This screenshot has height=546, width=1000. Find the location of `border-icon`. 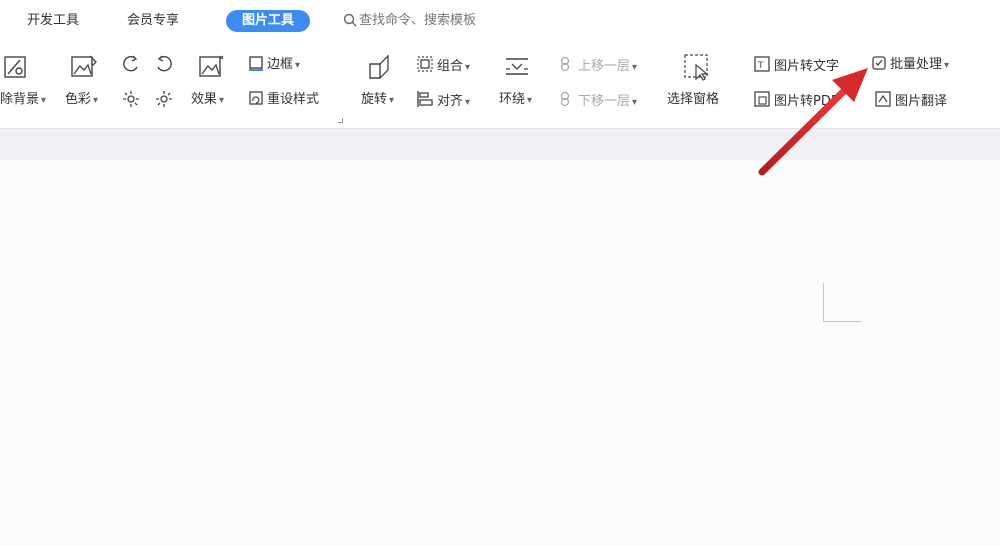

border-icon is located at coordinates (256, 63).